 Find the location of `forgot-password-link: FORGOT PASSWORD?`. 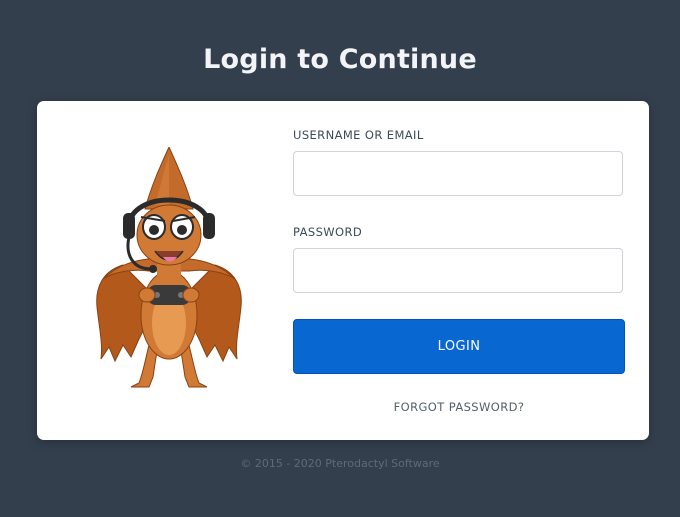

forgot-password-link: FORGOT PASSWORD? is located at coordinates (459, 407).